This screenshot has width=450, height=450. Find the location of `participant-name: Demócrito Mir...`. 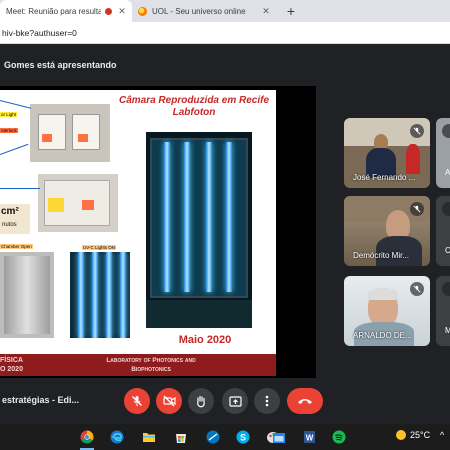

participant-name: Demócrito Mir... is located at coordinates (381, 255).